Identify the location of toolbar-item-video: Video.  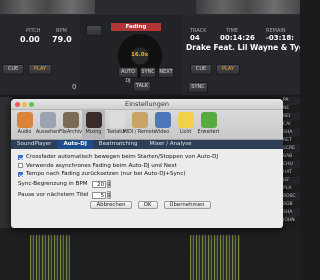
(162, 125).